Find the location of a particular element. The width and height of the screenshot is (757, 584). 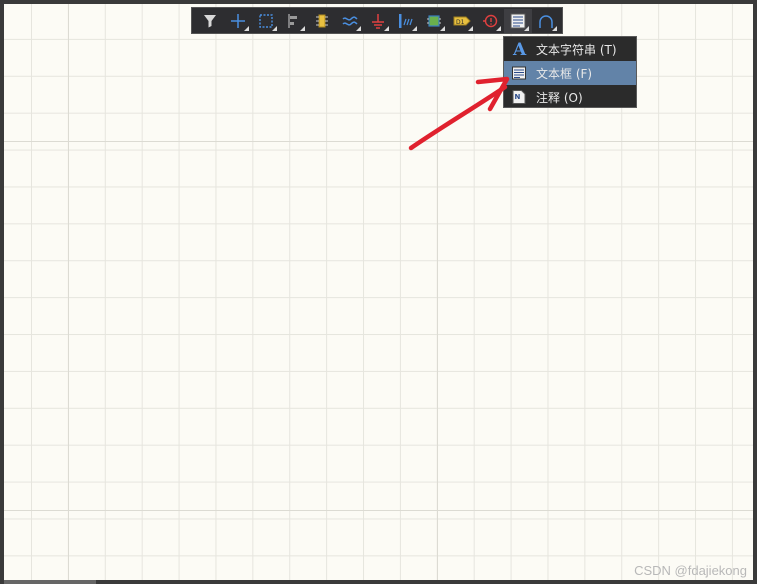

svg-text: A is located at coordinates (519, 49).